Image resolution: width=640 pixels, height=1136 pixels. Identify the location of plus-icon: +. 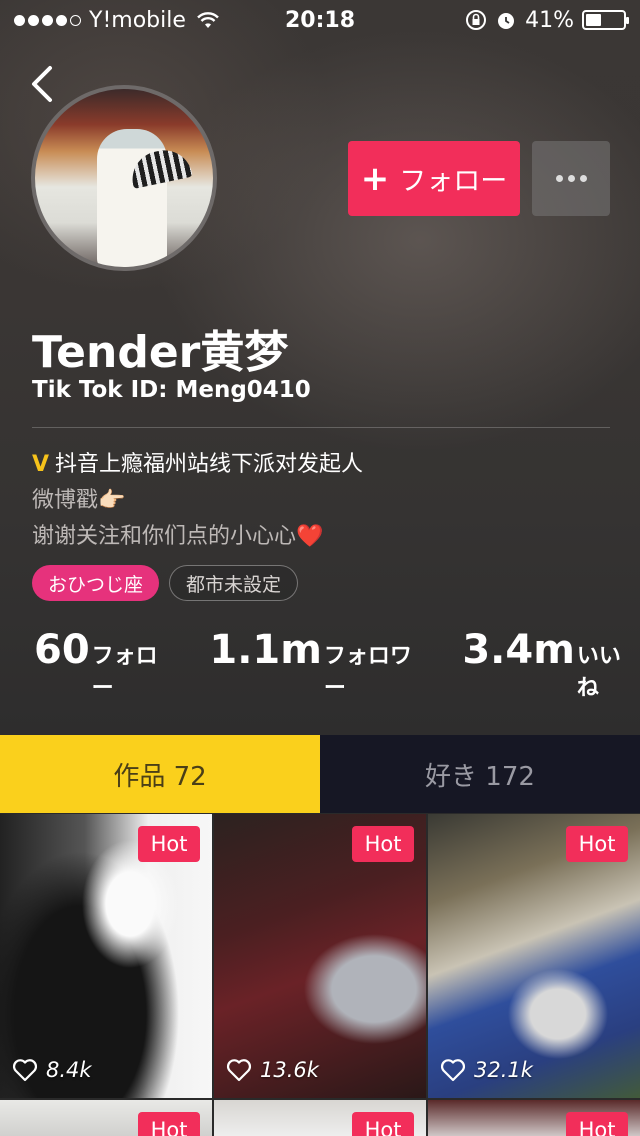
(375, 178).